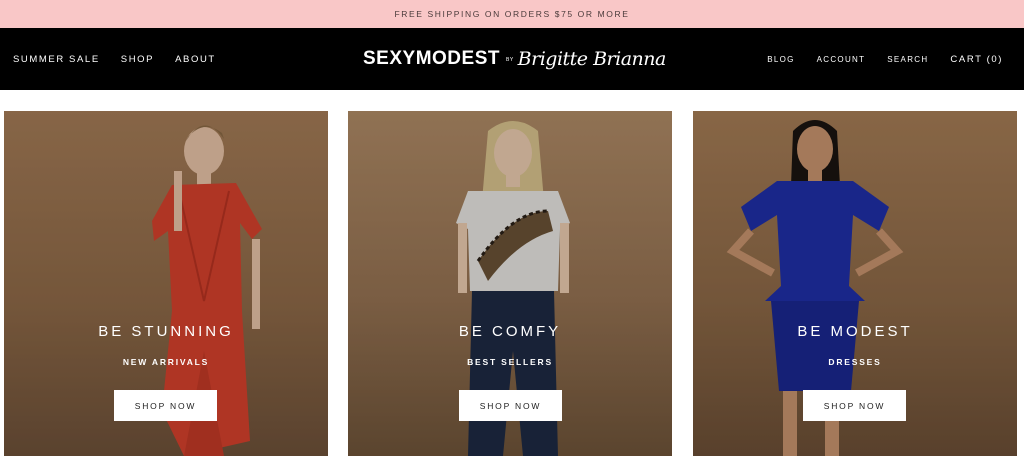 This screenshot has width=1024, height=465. I want to click on logo-wordmark: SEXYMODEST, so click(431, 58).